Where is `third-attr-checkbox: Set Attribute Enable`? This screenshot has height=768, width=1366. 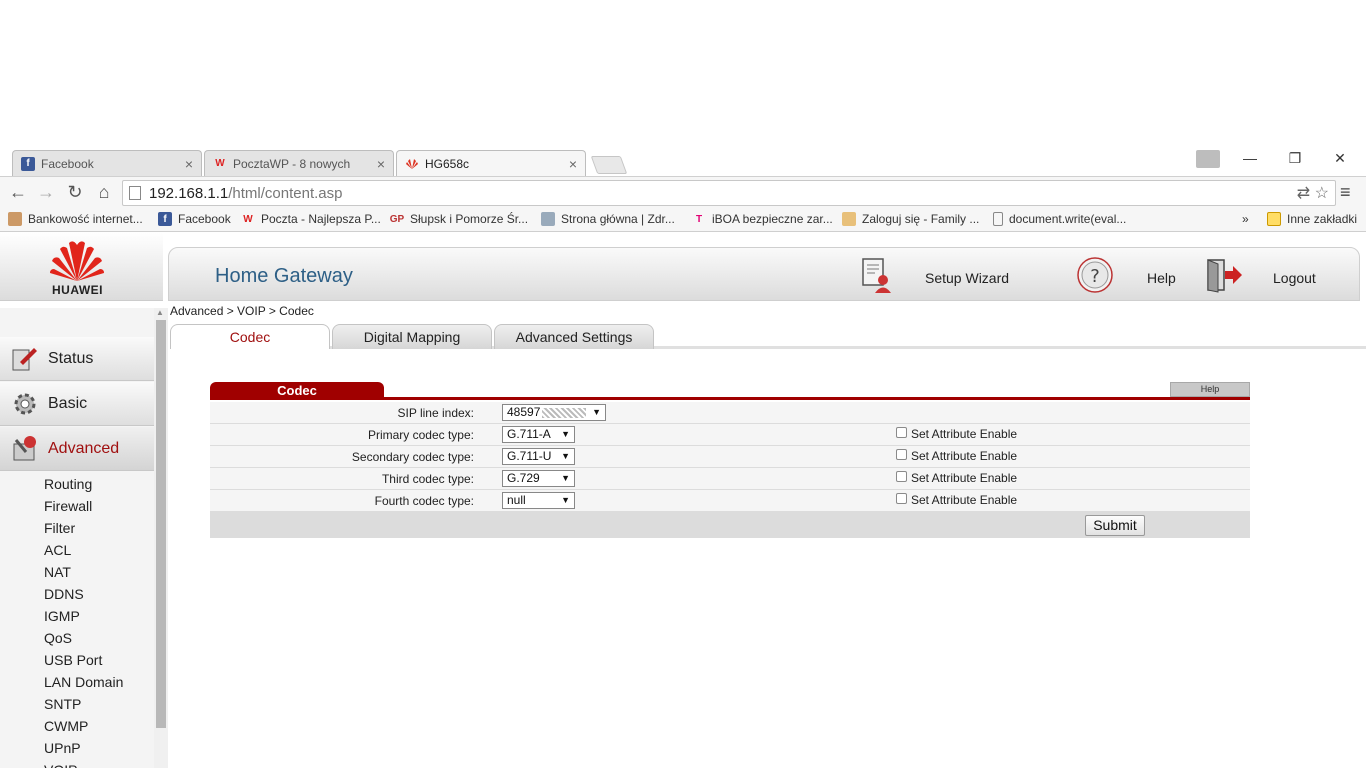
third-attr-checkbox: Set Attribute Enable is located at coordinates (956, 477).